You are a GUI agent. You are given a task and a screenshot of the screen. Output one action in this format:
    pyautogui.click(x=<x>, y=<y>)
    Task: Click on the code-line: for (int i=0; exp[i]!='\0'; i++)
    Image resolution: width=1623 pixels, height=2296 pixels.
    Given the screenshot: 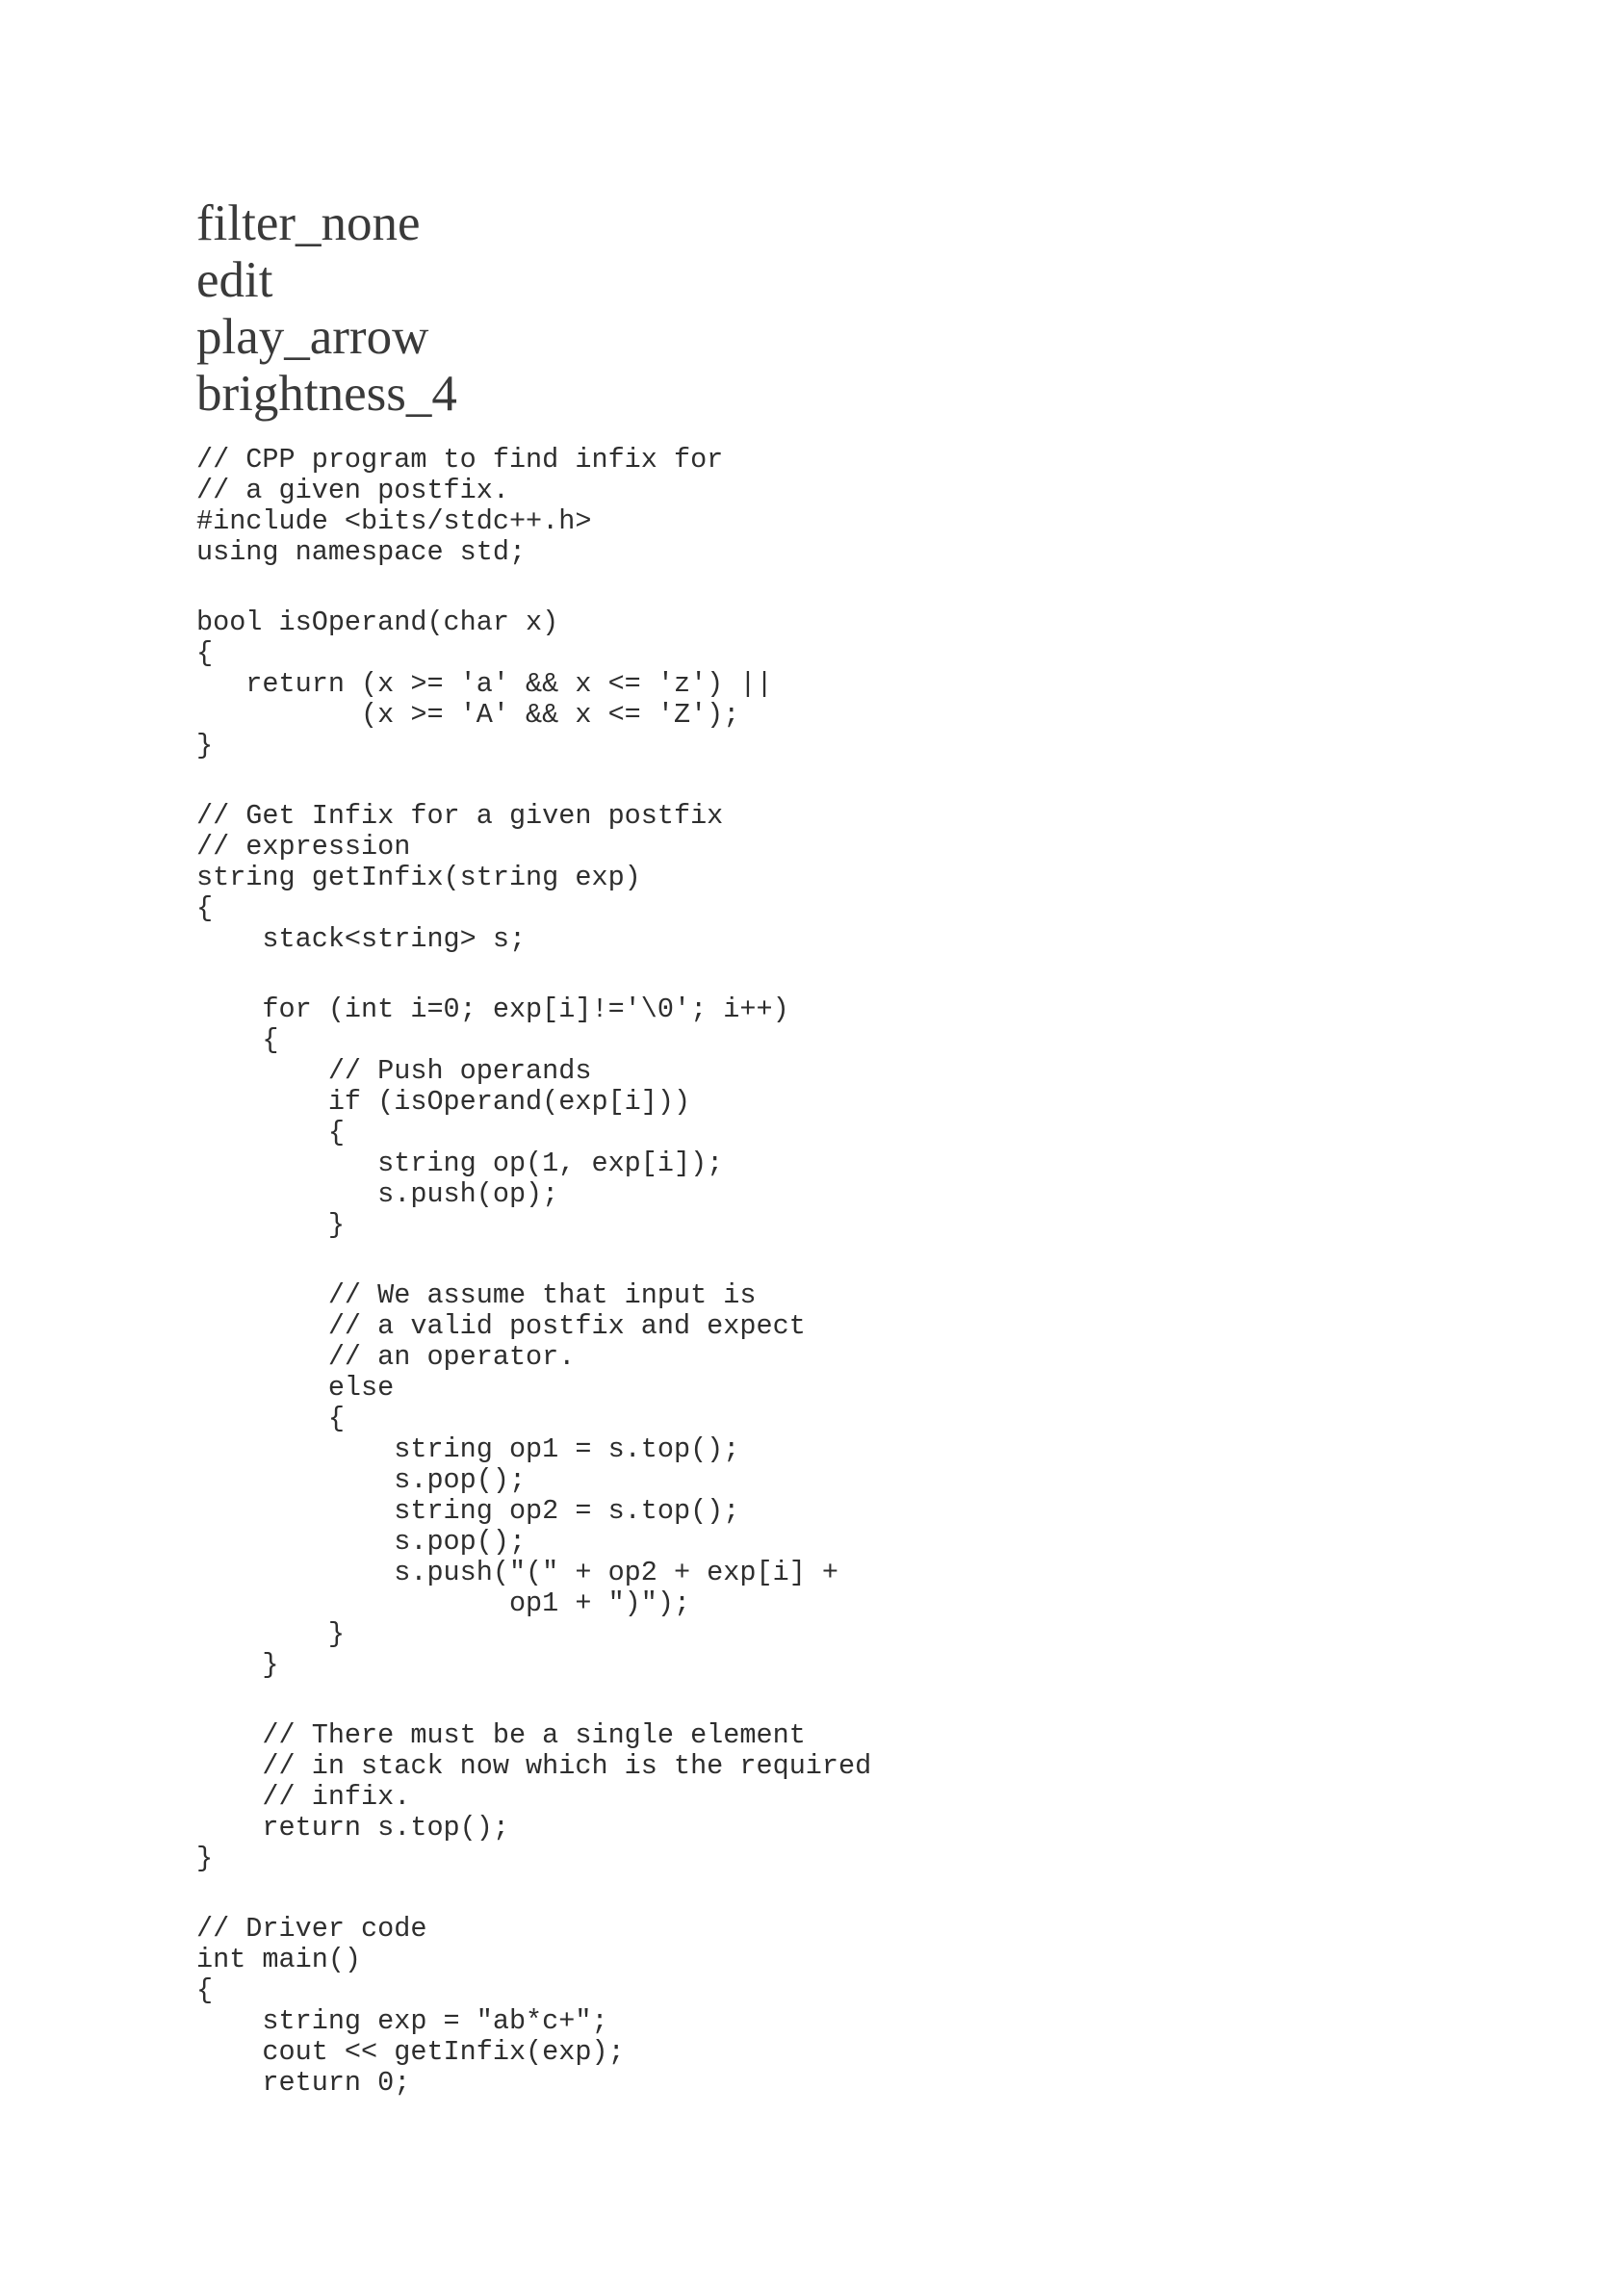 What is the action you would take?
    pyautogui.click(x=492, y=1009)
    